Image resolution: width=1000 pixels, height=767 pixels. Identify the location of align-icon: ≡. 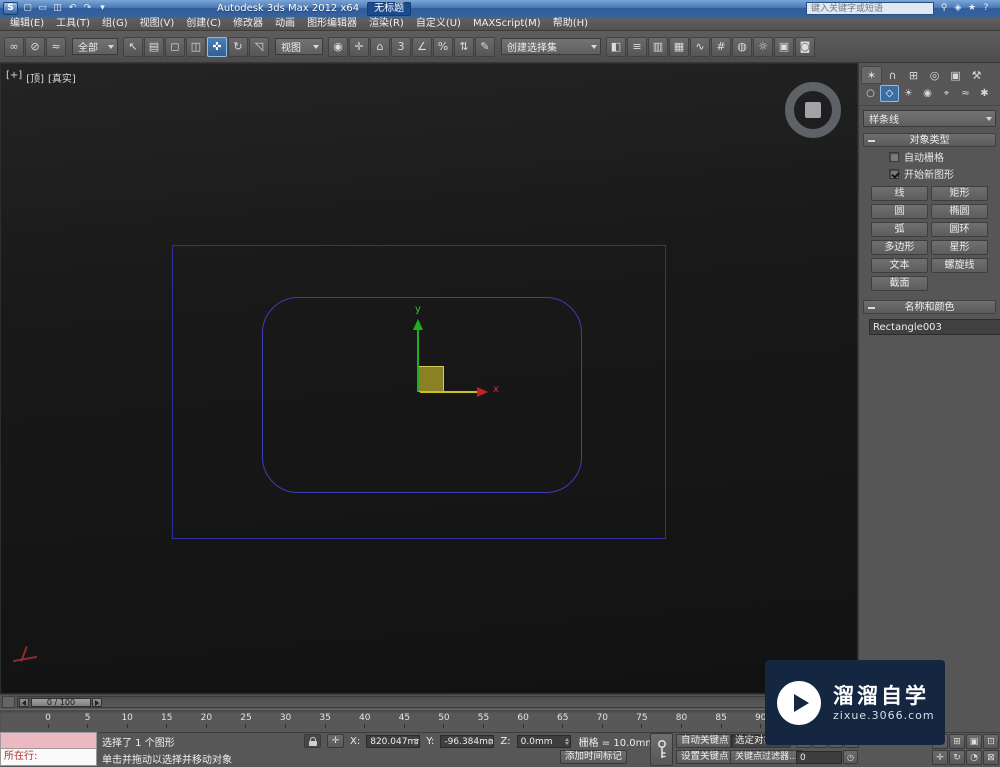
(637, 46).